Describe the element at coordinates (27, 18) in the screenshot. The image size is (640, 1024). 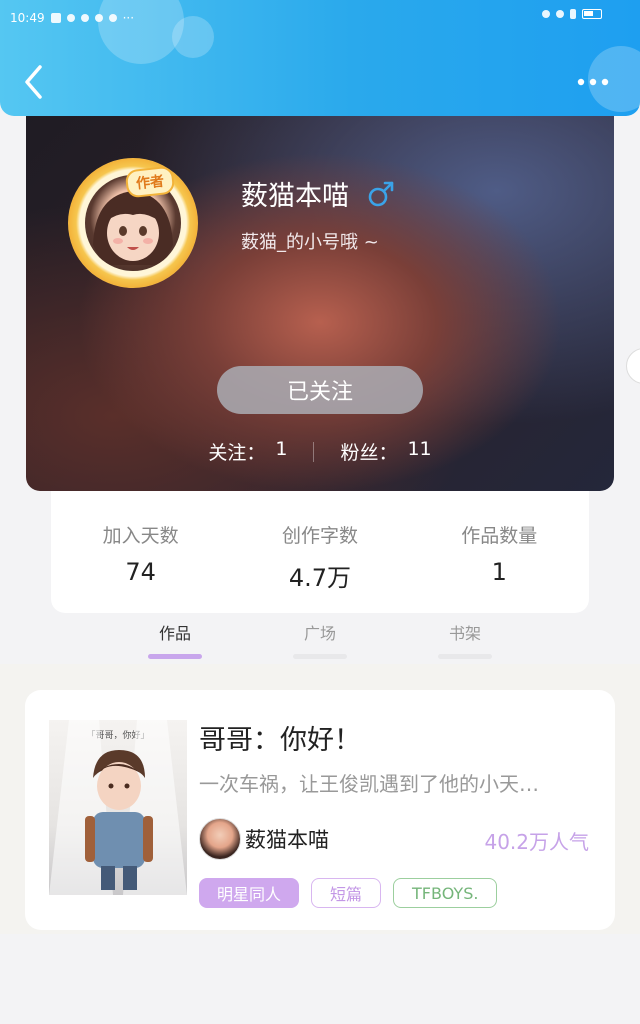
I see `status-time: 10:49` at that location.